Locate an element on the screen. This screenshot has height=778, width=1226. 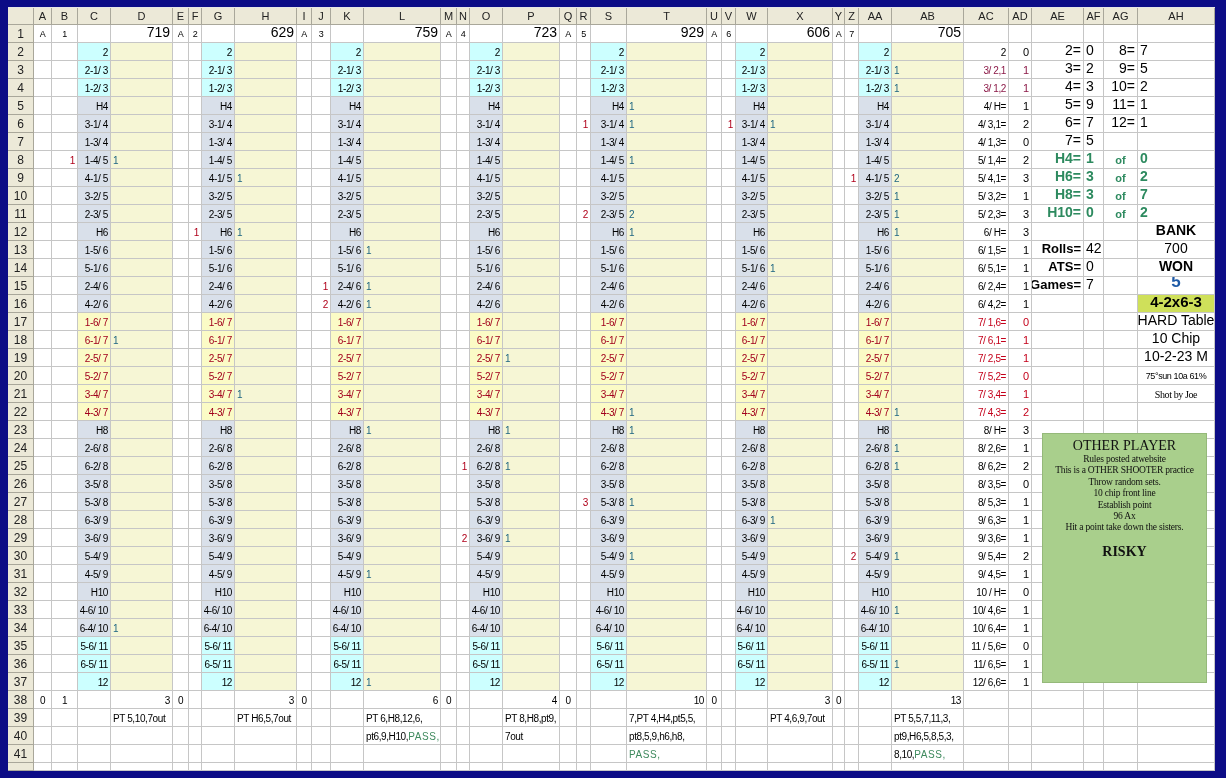
row-header: 14 is located at coordinates (21, 268).